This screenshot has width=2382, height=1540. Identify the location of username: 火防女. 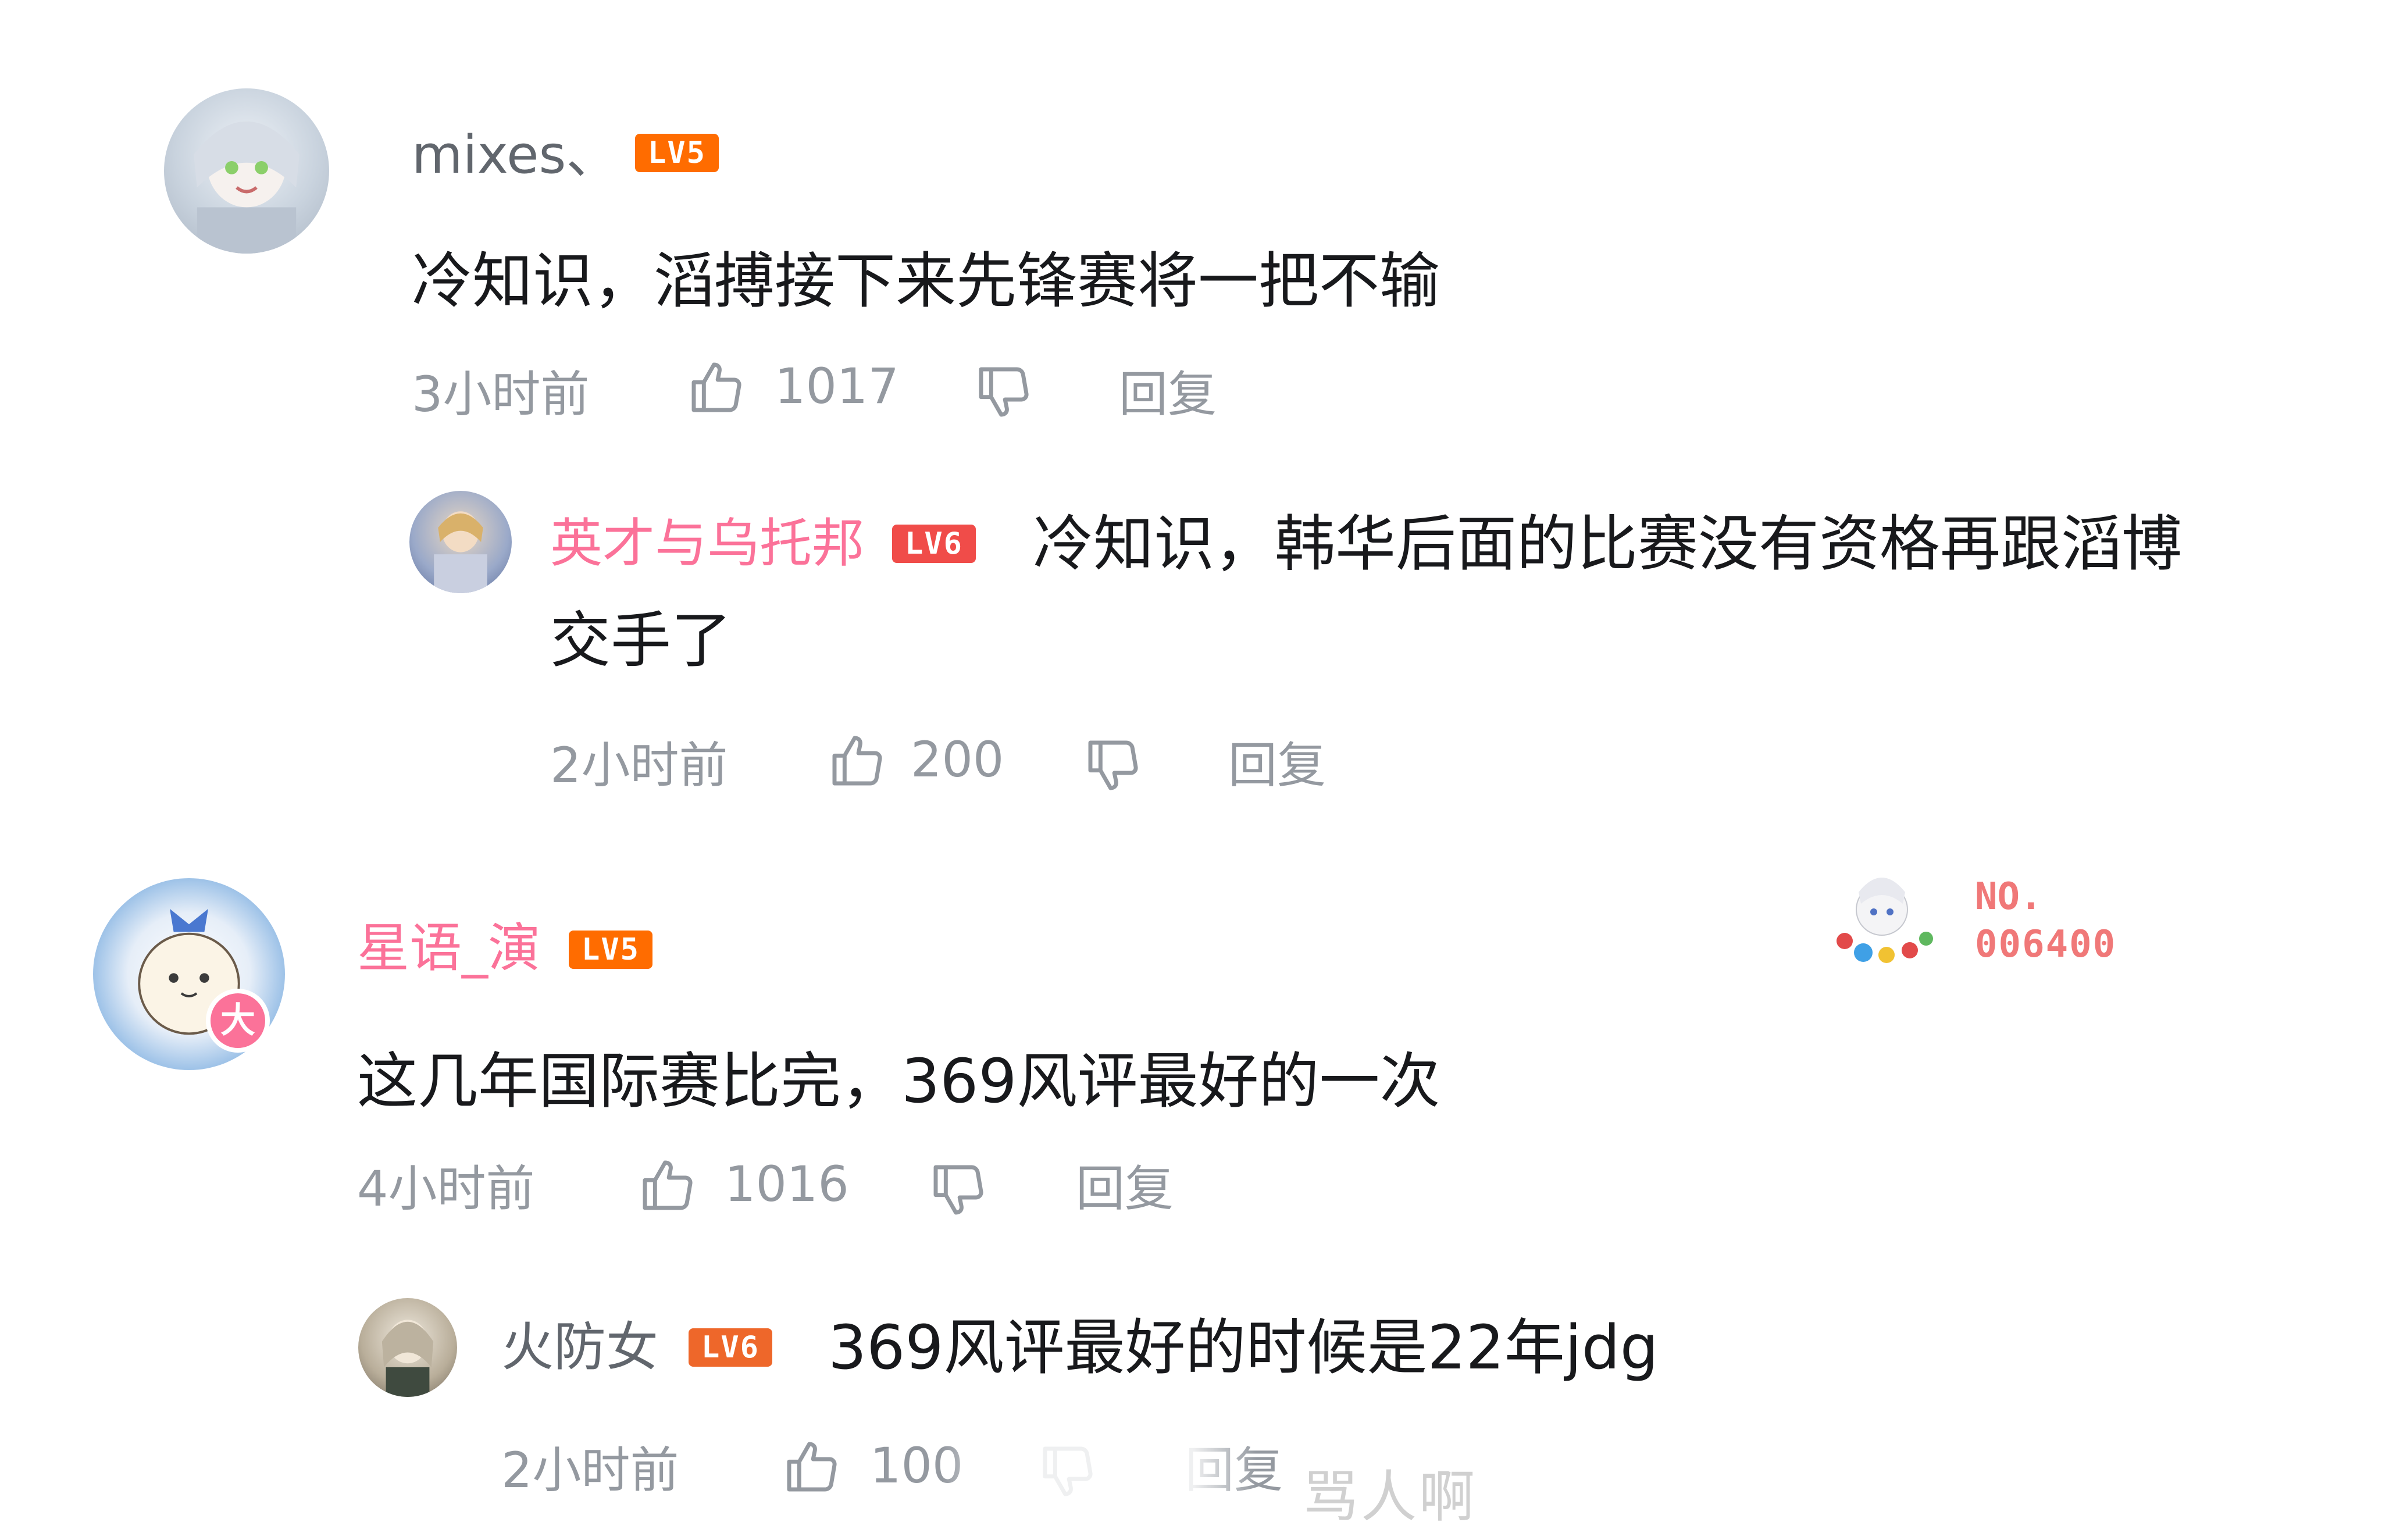
(579, 1347).